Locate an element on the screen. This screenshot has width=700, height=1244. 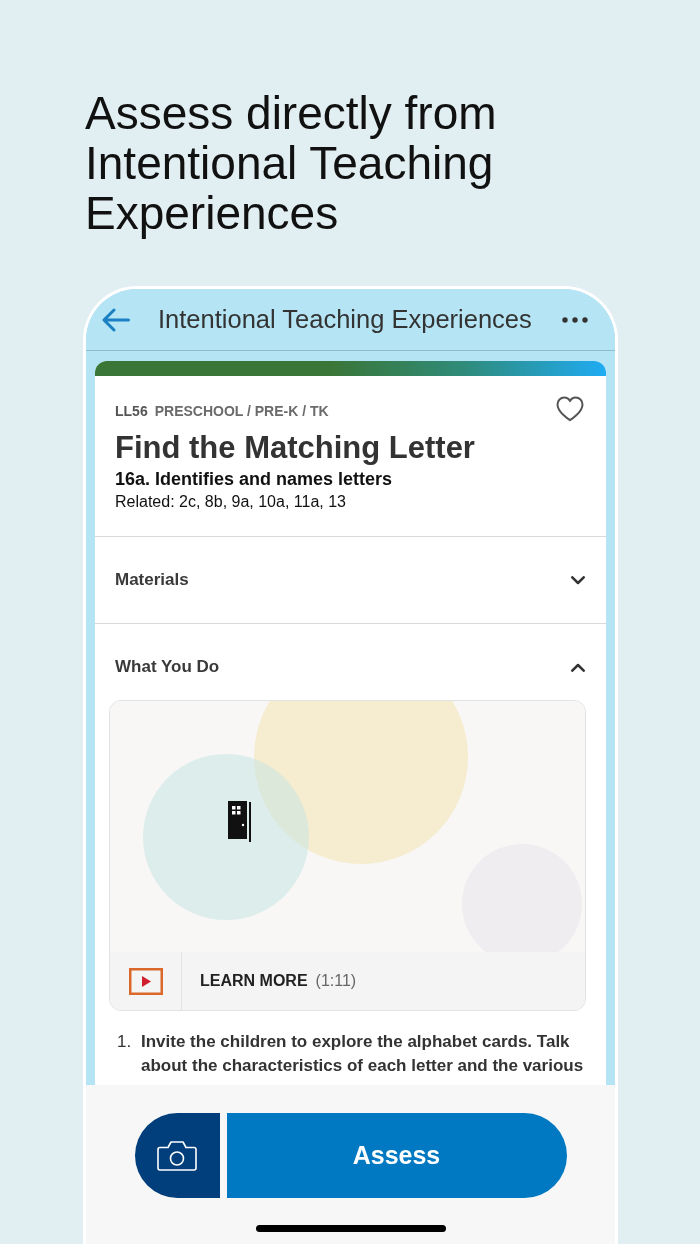
learn-more-button: LEARN MORE is located at coordinates (254, 981).